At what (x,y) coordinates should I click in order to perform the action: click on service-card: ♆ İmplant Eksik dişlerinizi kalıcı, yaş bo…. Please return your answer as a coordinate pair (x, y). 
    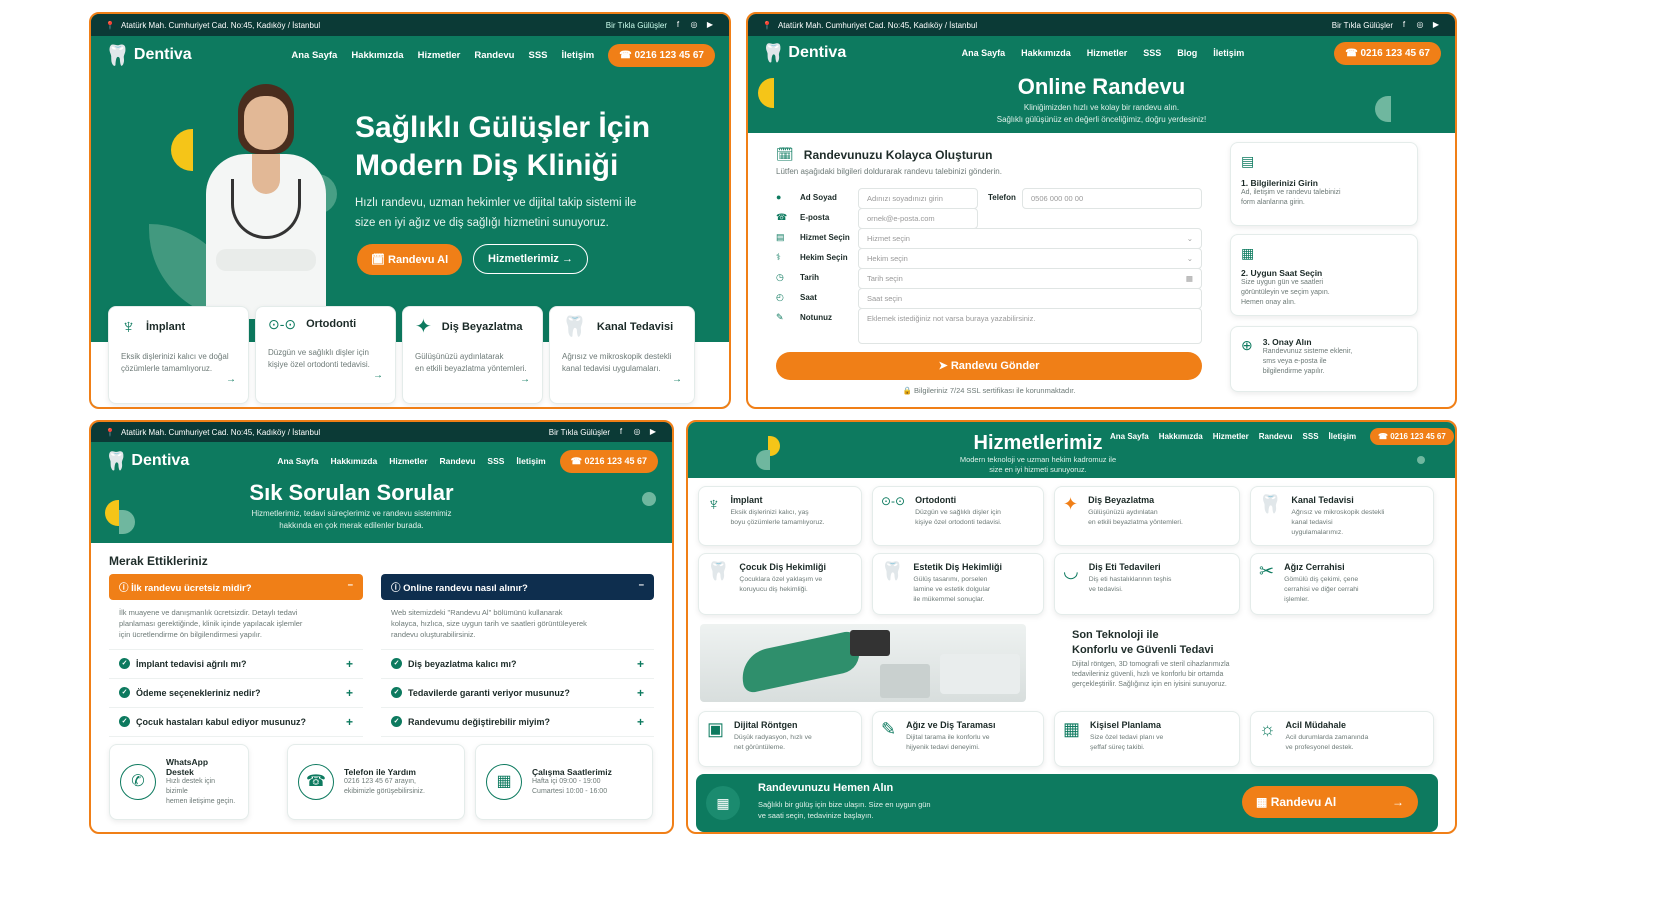
    Looking at the image, I should click on (780, 516).